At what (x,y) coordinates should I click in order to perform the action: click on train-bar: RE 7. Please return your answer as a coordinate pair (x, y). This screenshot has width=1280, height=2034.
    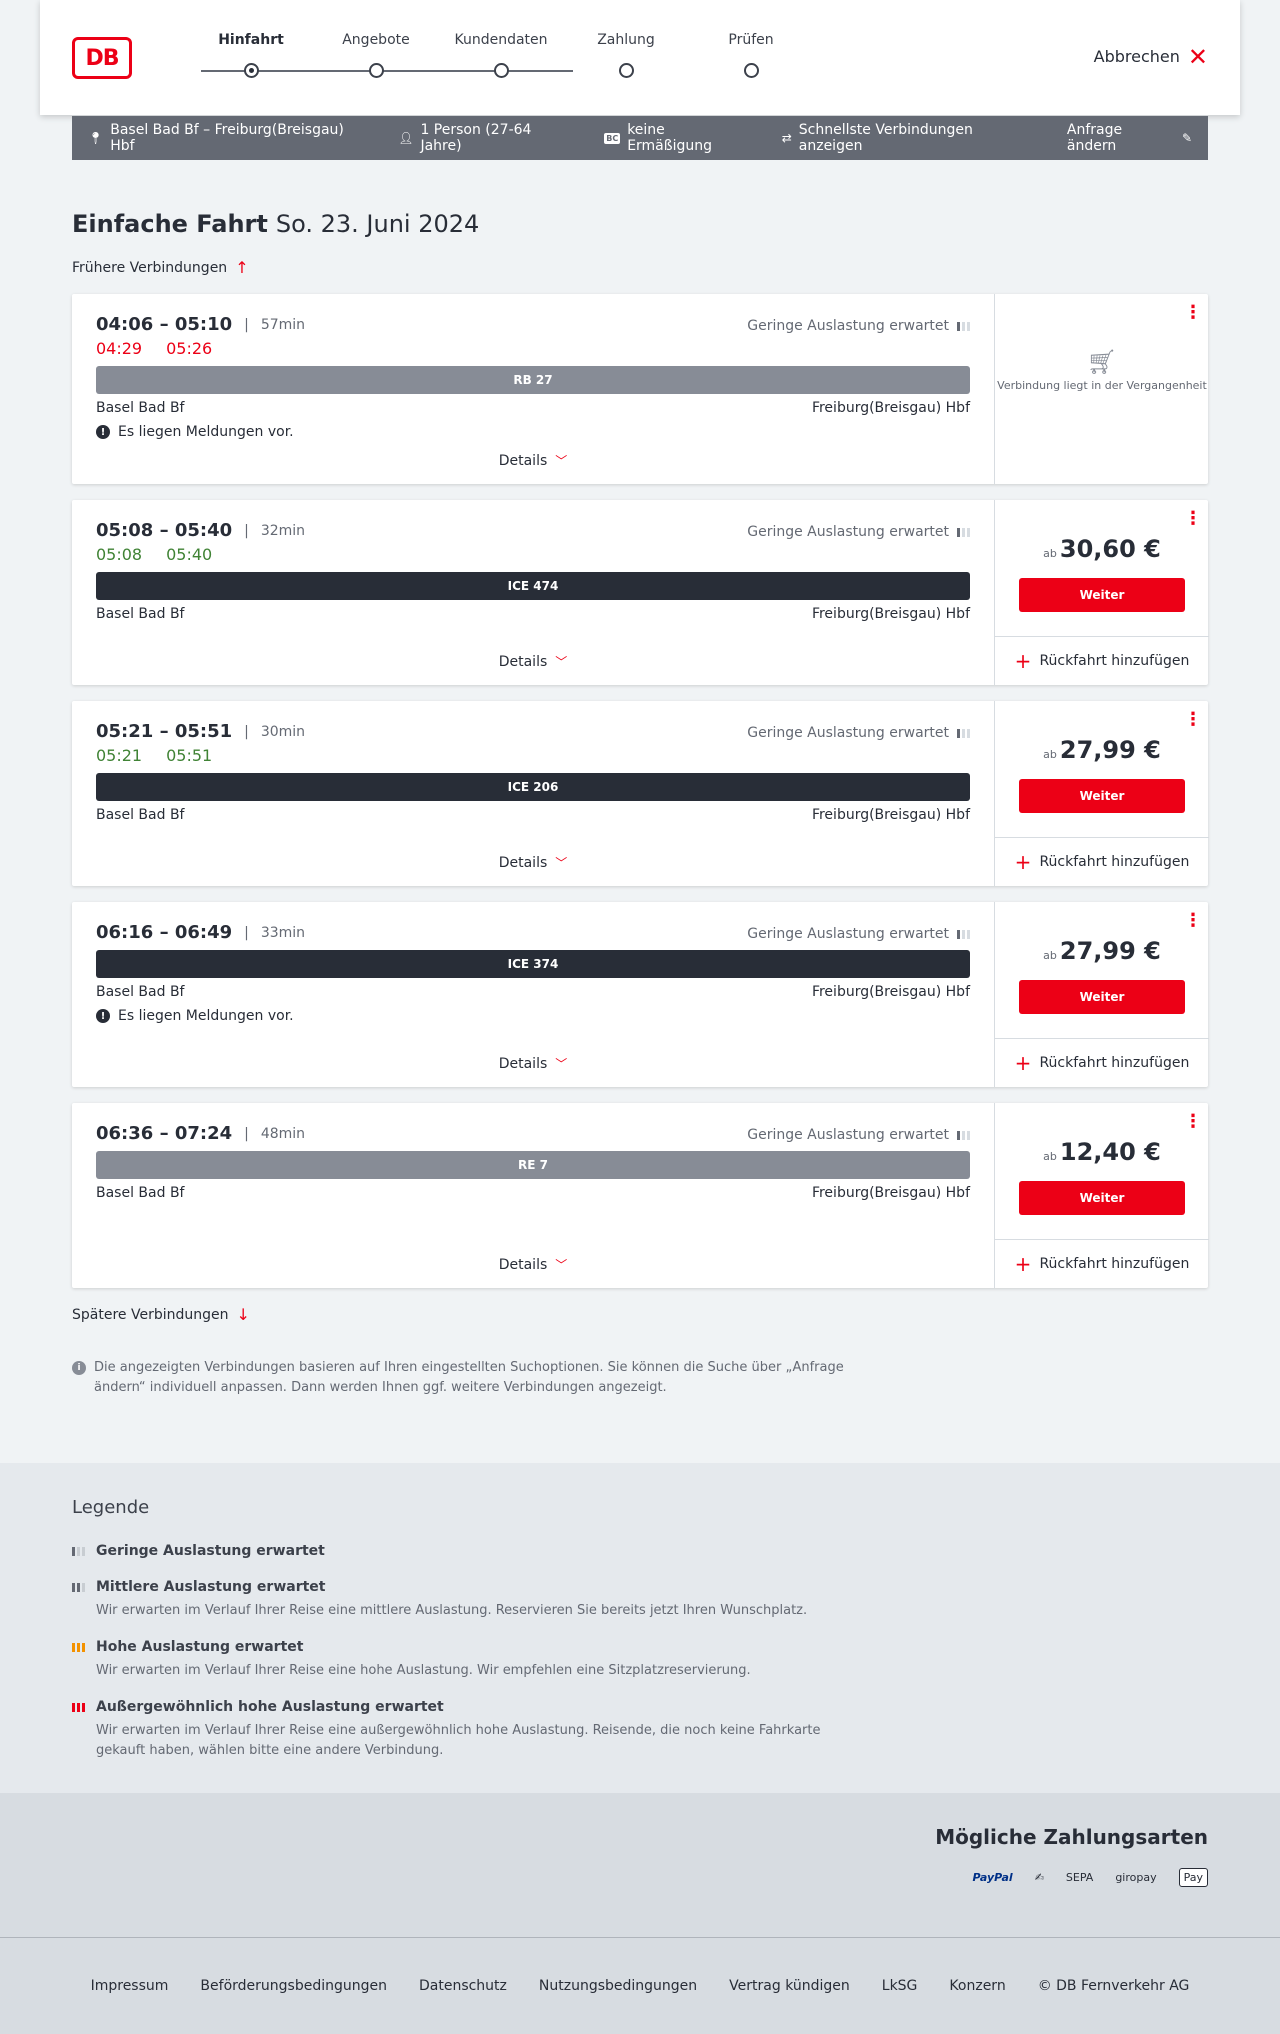
    Looking at the image, I should click on (533, 1165).